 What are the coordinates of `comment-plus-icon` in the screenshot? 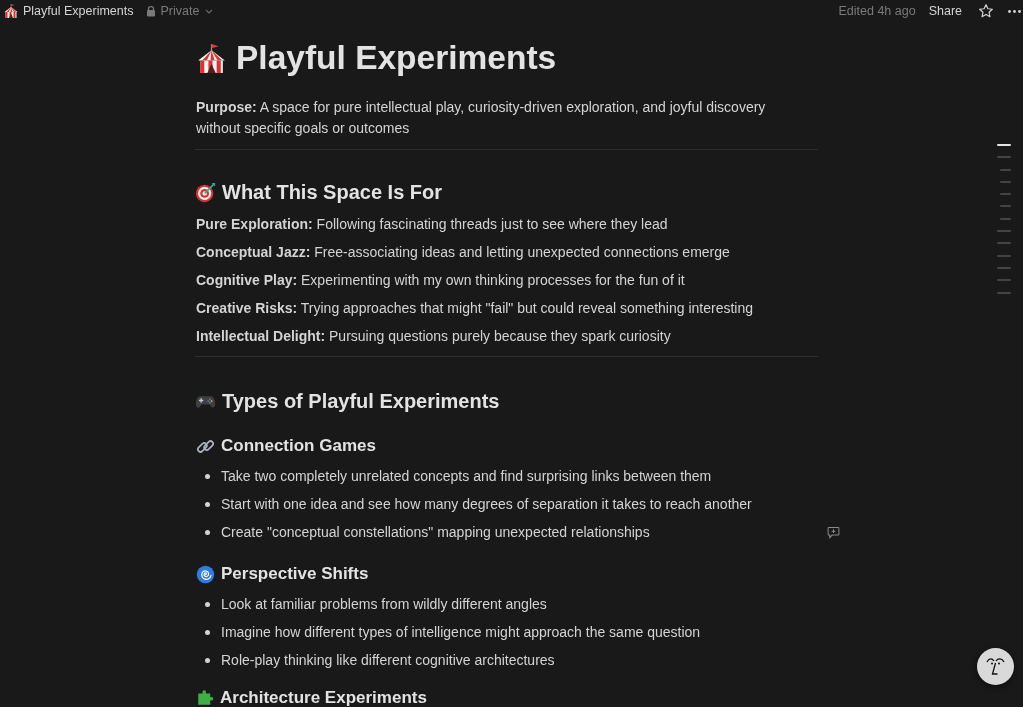 It's located at (833, 532).